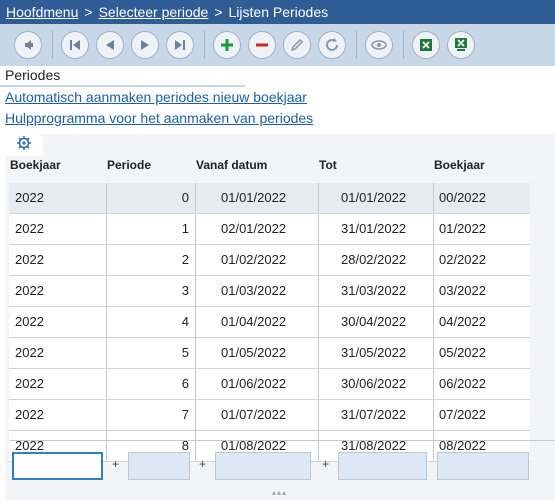 This screenshot has height=502, width=555. I want to click on column-header-boekjaar: Boekjaar, so click(35, 165).